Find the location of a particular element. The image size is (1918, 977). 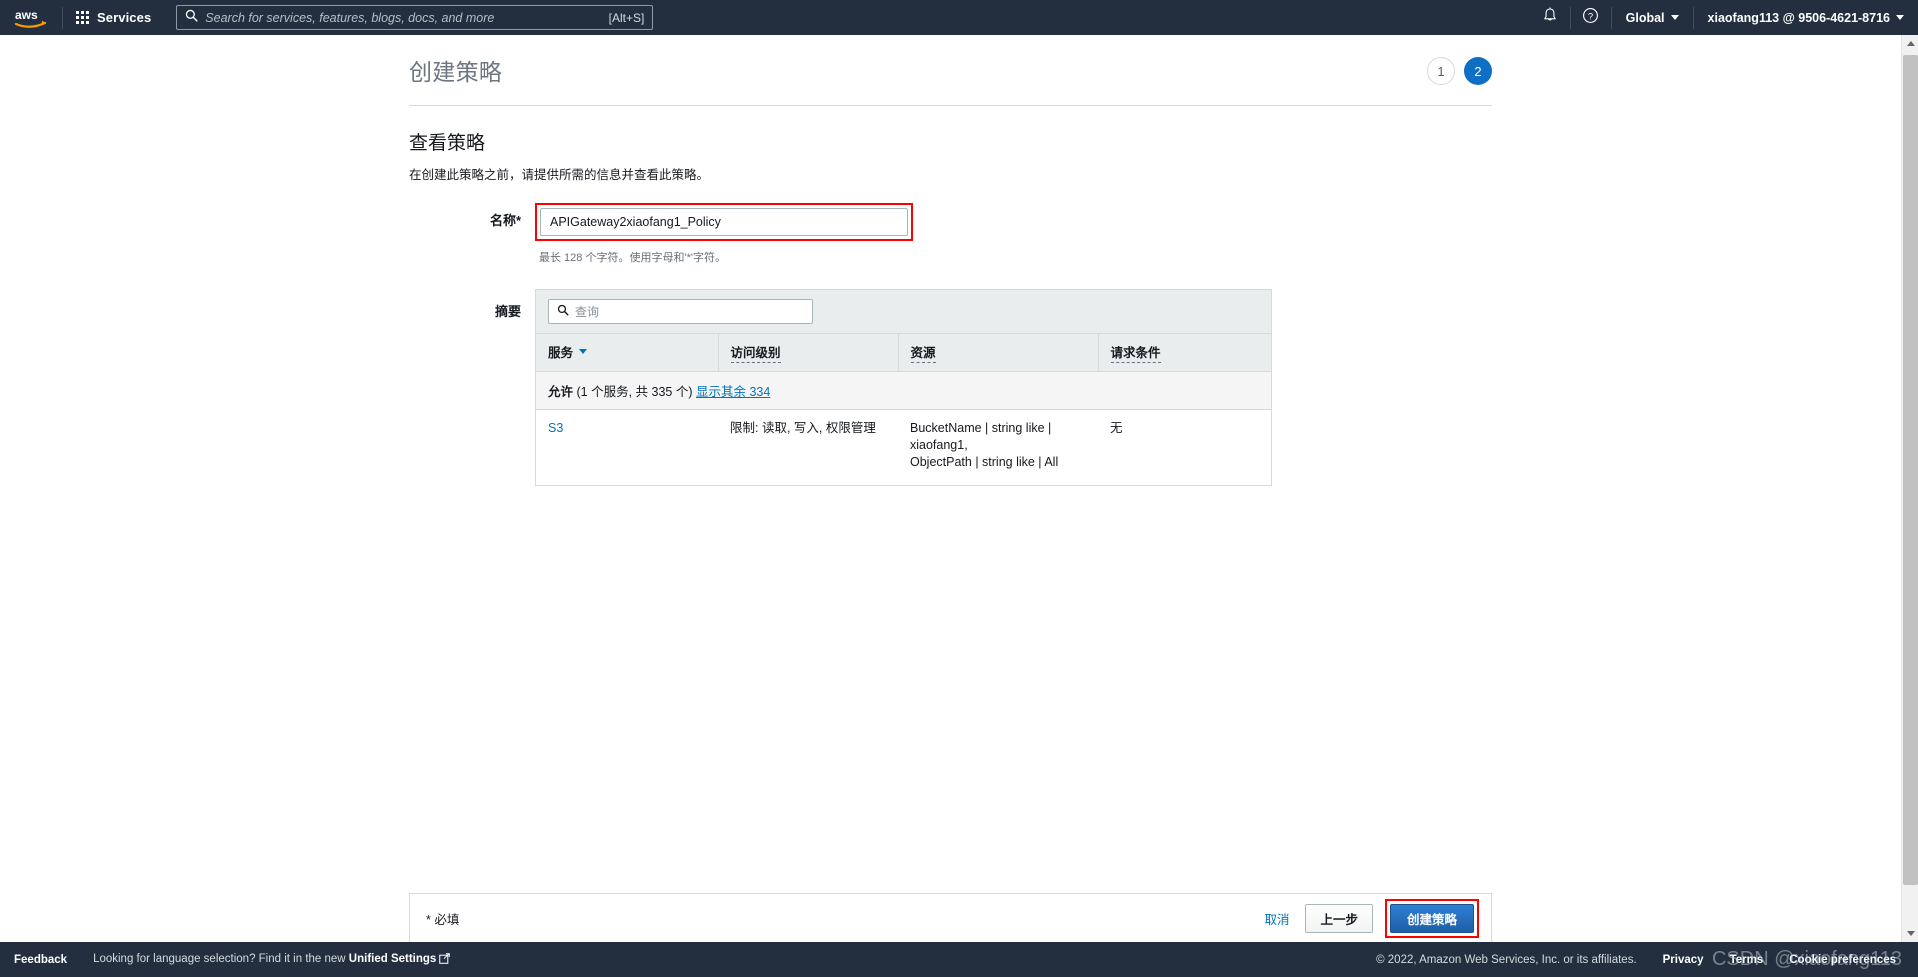

services-label: Services is located at coordinates (124, 17).